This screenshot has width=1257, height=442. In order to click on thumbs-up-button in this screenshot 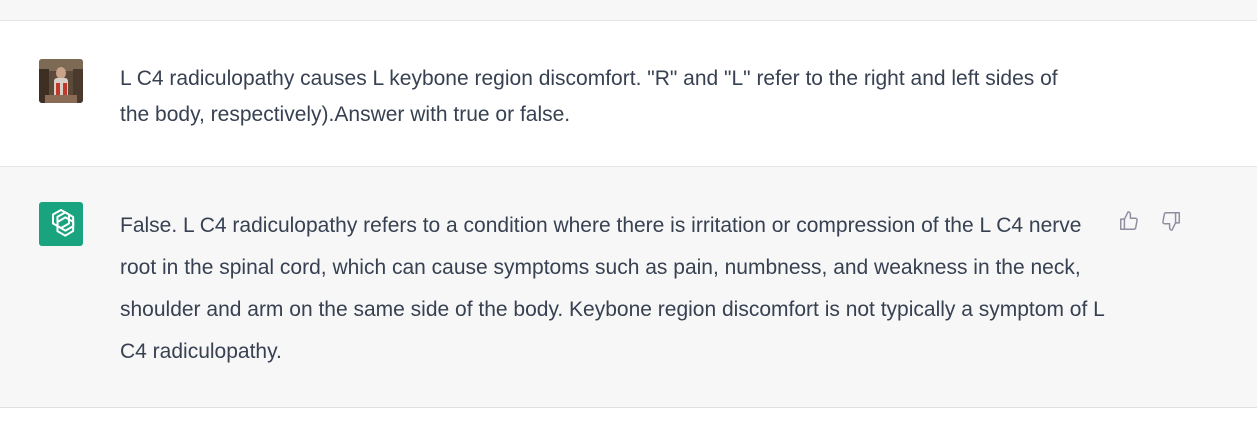, I will do `click(1129, 221)`.